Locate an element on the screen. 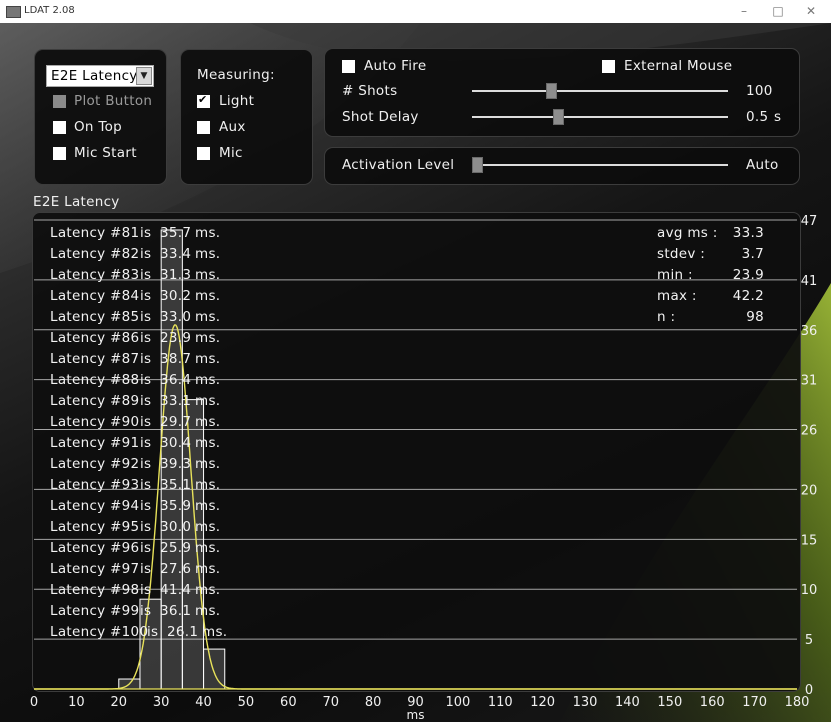 The height and width of the screenshot is (722, 831). x-tick-label: 130 is located at coordinates (585, 702).